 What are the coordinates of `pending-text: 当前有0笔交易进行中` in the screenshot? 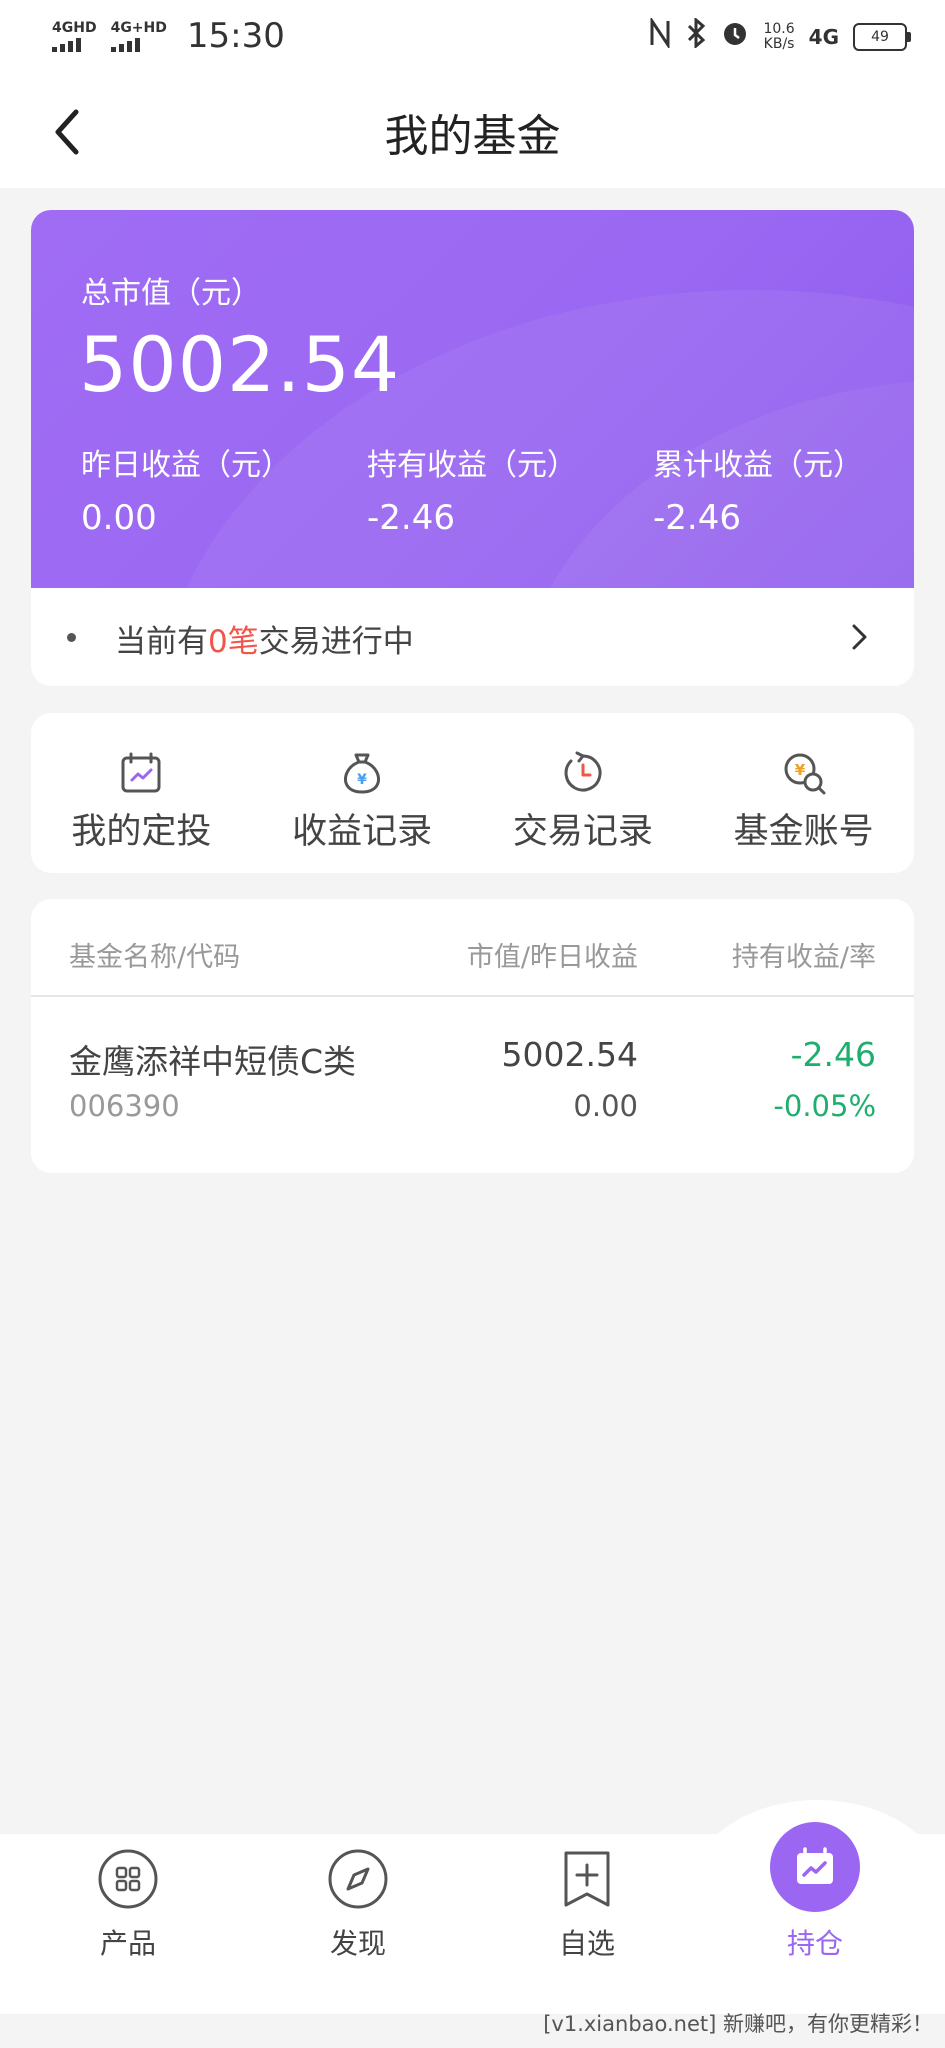 It's located at (264, 638).